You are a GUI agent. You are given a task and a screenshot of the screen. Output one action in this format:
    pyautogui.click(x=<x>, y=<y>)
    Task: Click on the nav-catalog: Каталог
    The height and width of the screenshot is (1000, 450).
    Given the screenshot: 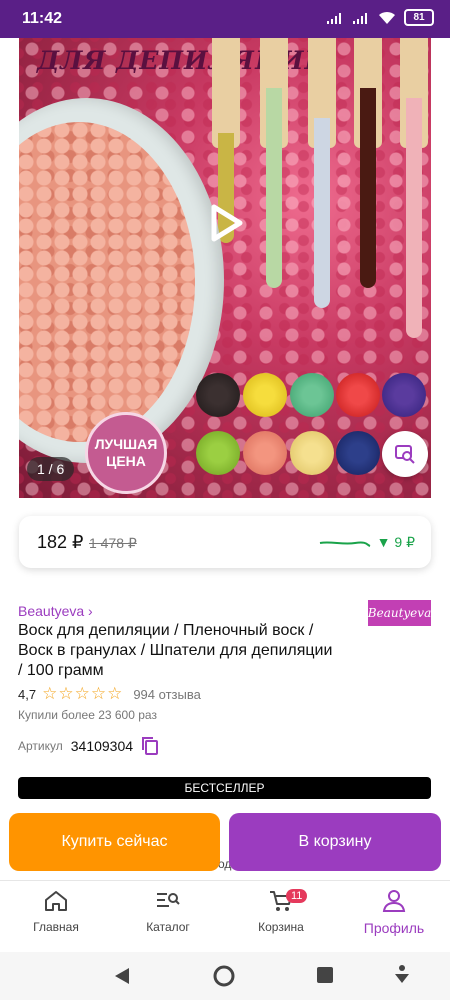 What is the action you would take?
    pyautogui.click(x=168, y=911)
    